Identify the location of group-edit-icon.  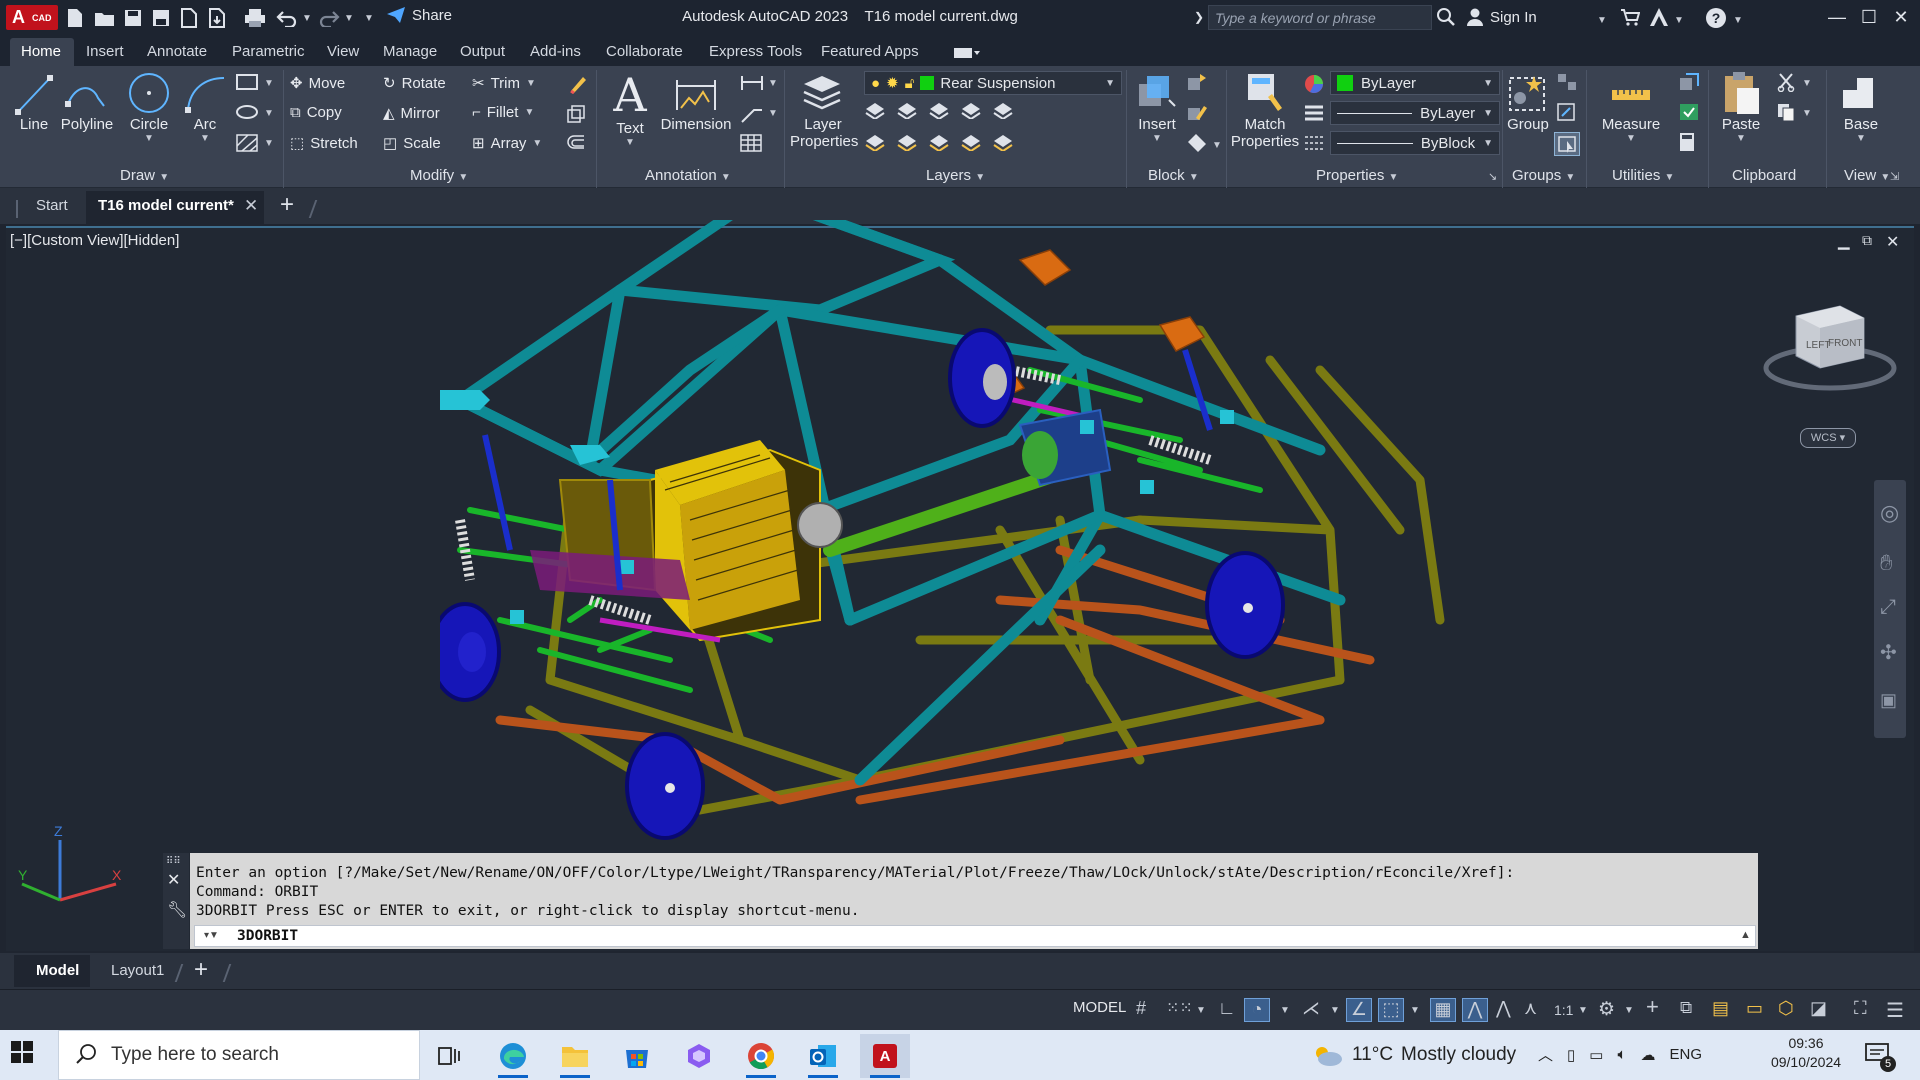
(1567, 112).